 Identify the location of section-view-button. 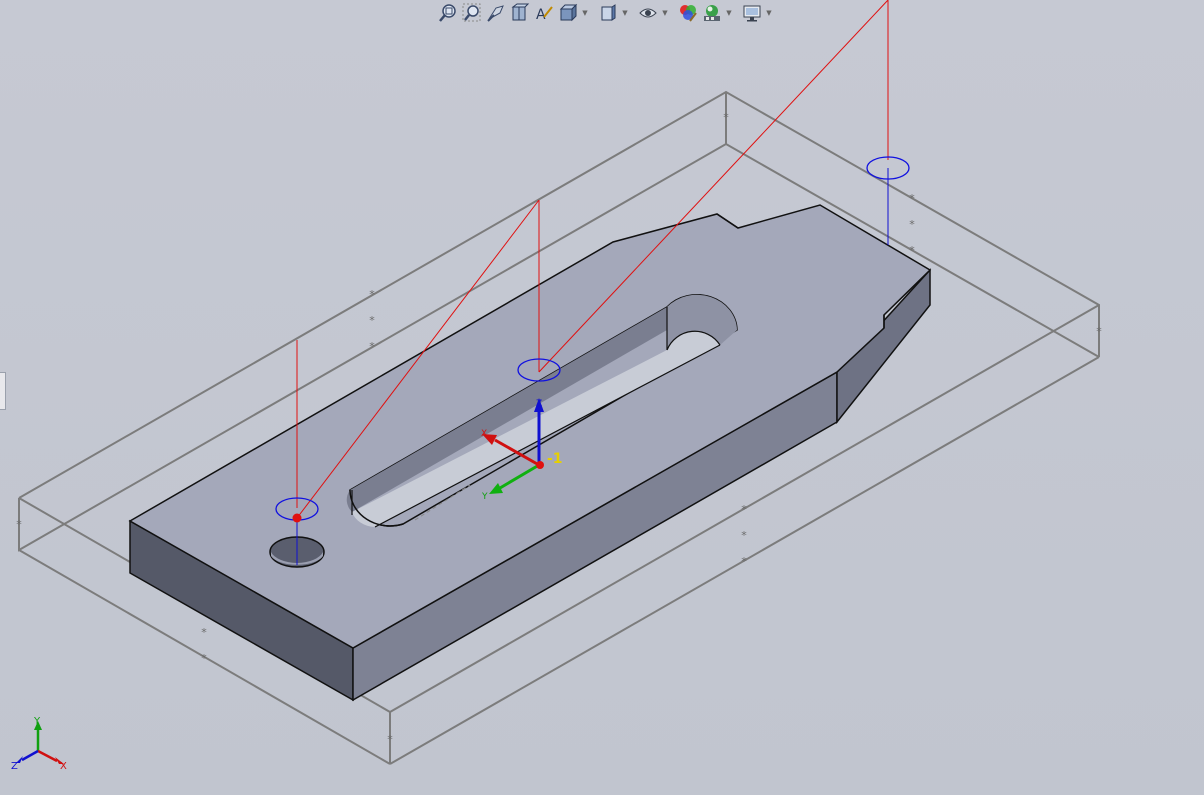
(520, 13).